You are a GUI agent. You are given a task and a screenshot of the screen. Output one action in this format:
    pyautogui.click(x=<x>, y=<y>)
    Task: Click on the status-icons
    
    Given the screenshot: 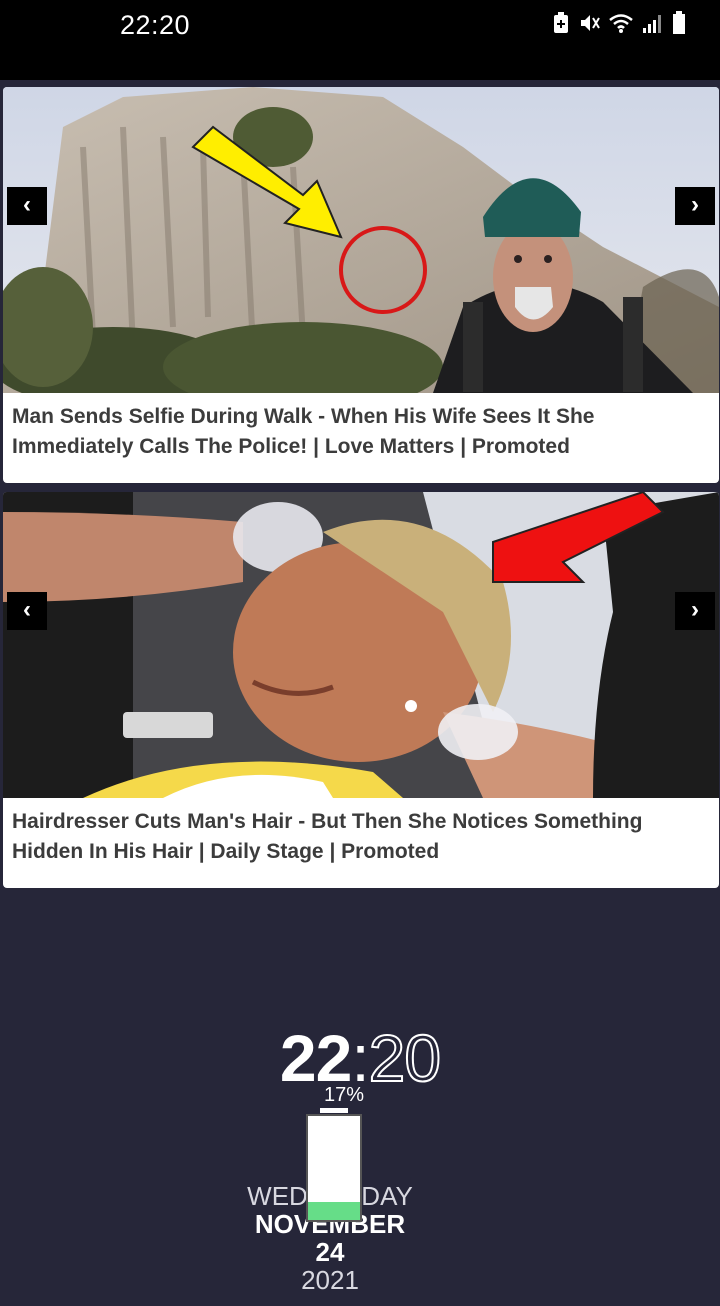 What is the action you would take?
    pyautogui.click(x=619, y=25)
    